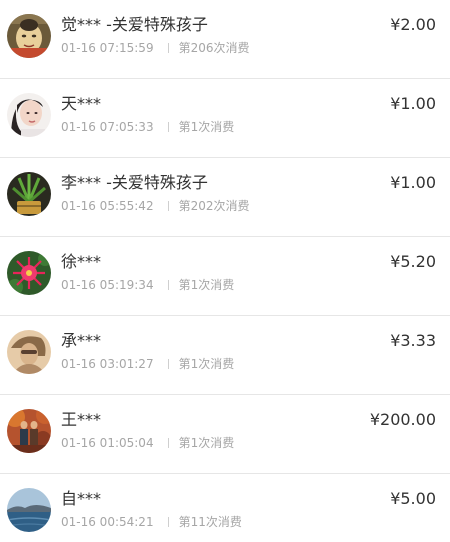 The image size is (450, 542). Describe the element at coordinates (107, 206) in the screenshot. I see `record-time: 01-16 05:55:42` at that location.